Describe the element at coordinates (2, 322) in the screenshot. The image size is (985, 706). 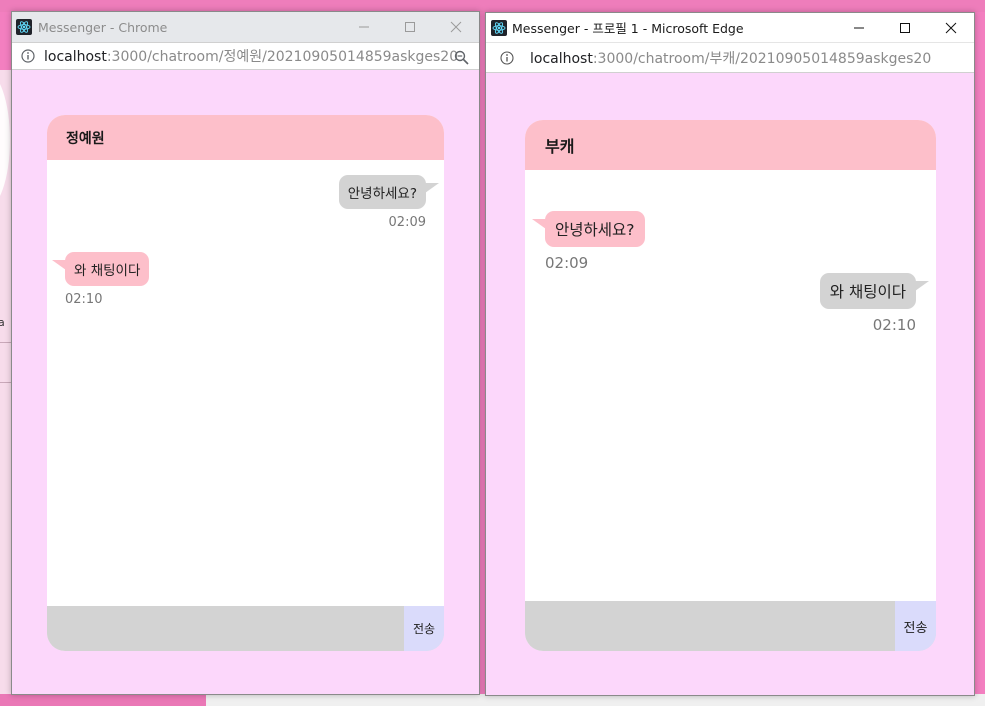
I see `background-text: a` at that location.